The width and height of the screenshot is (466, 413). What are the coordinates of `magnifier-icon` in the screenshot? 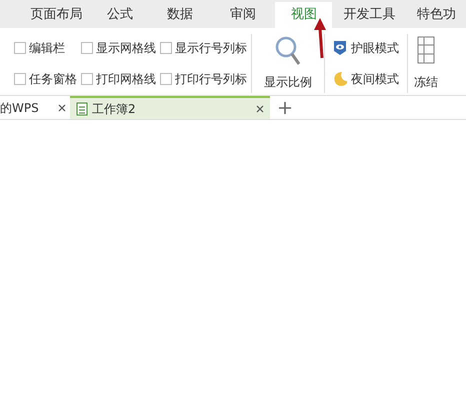 It's located at (288, 51).